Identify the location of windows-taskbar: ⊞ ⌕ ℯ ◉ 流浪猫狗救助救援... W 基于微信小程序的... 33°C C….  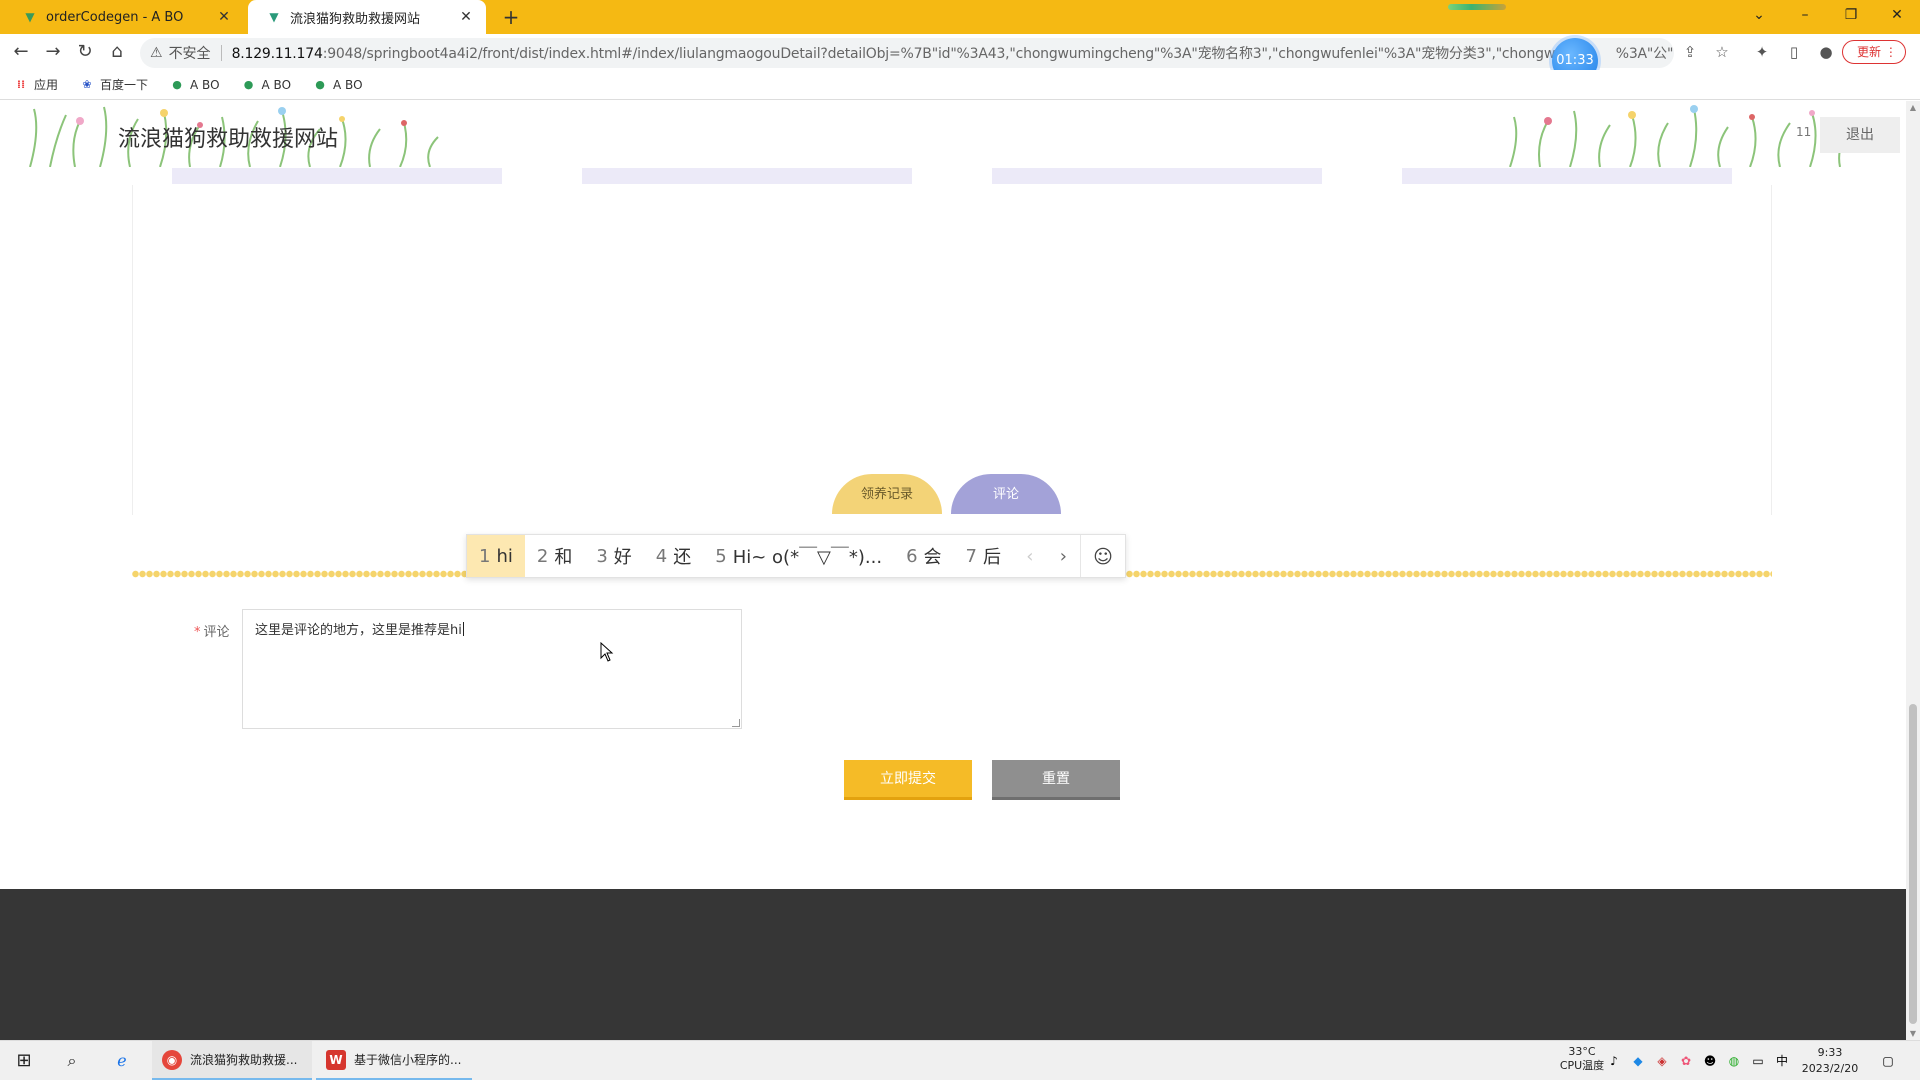
(960, 1060).